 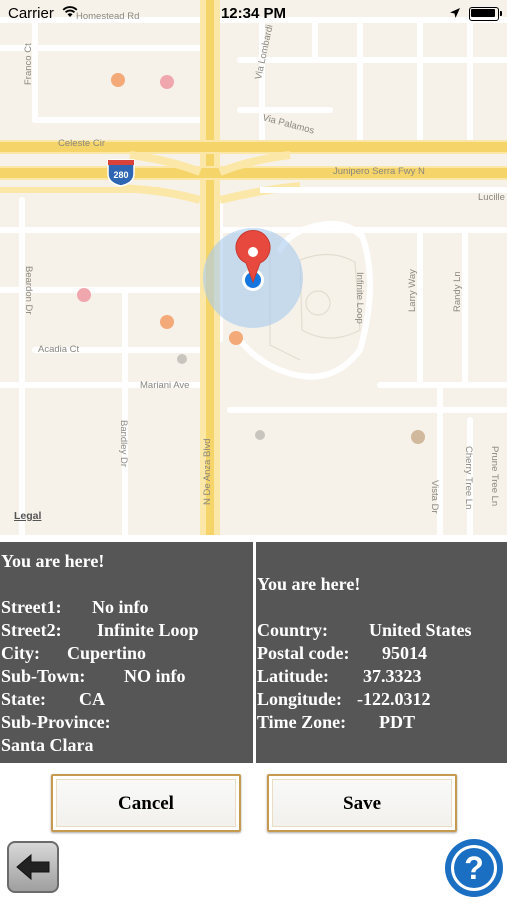 What do you see at coordinates (468, 477) in the screenshot?
I see `street-label-cherry: Cherry Tree Ln` at bounding box center [468, 477].